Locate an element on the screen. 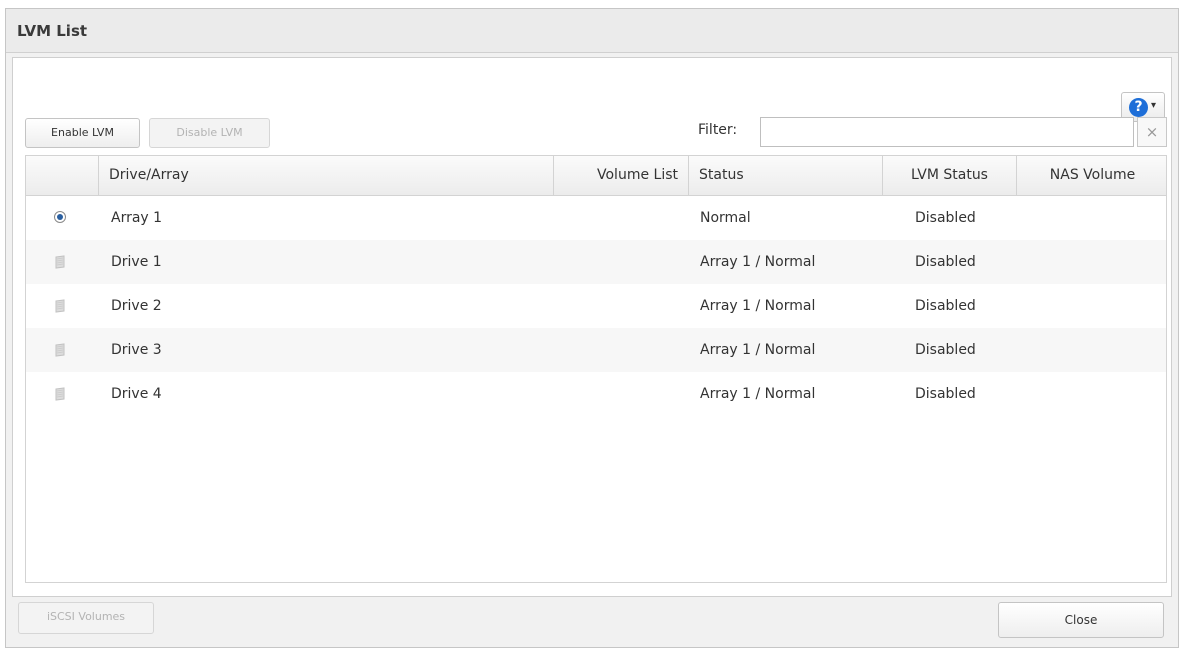 The height and width of the screenshot is (653, 1185). column-header-select is located at coordinates (62, 175).